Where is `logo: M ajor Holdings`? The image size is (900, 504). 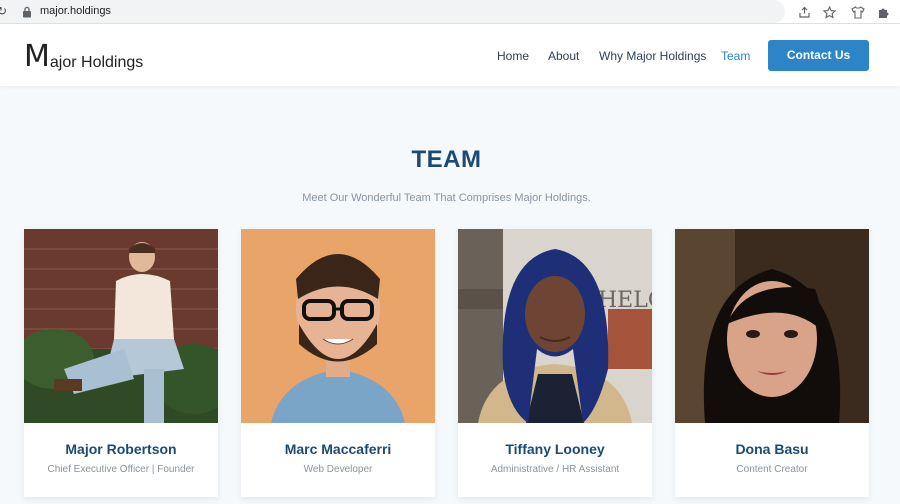 logo: M ajor Holdings is located at coordinates (83, 56).